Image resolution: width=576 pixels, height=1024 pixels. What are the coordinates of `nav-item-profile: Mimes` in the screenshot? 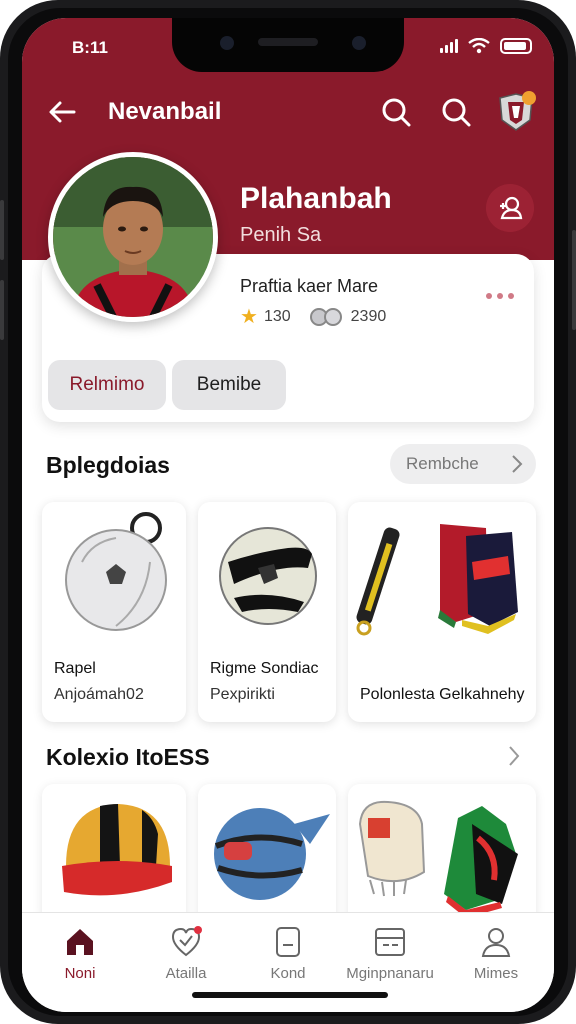 It's located at (496, 953).